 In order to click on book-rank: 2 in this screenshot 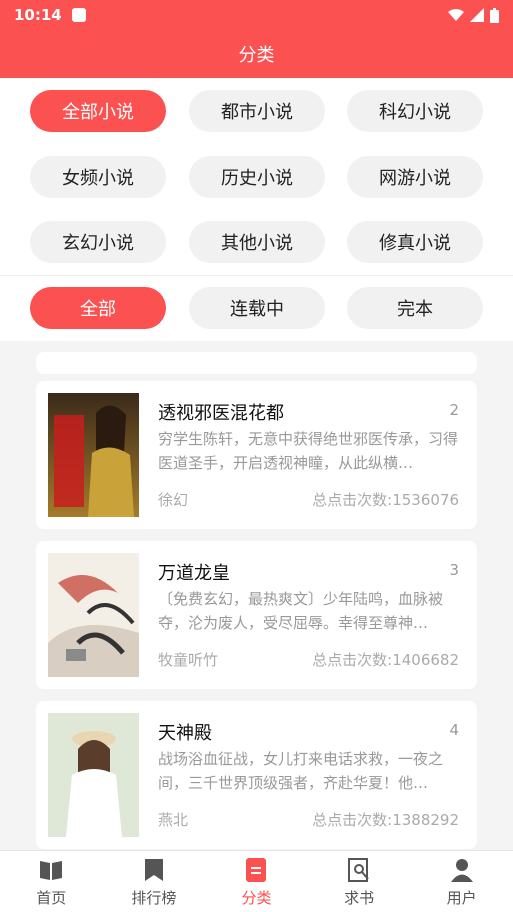, I will do `click(454, 410)`.